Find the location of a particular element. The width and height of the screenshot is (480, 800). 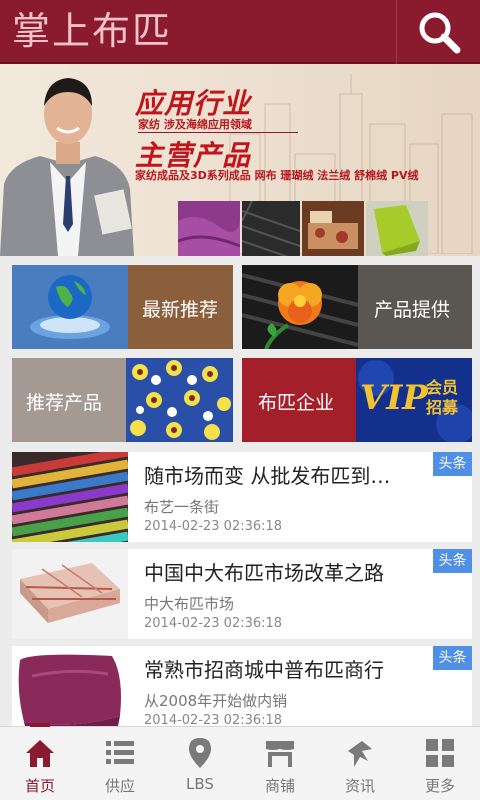

search-icon is located at coordinates (439, 33).